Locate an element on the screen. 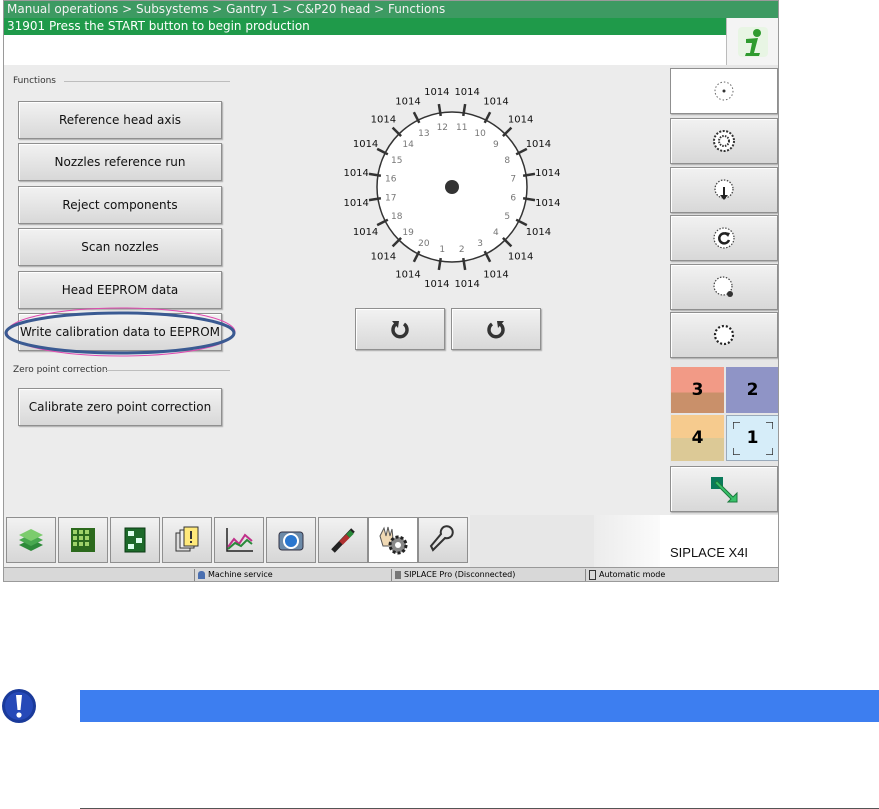  nozzle-pickup-button is located at coordinates (724, 287).